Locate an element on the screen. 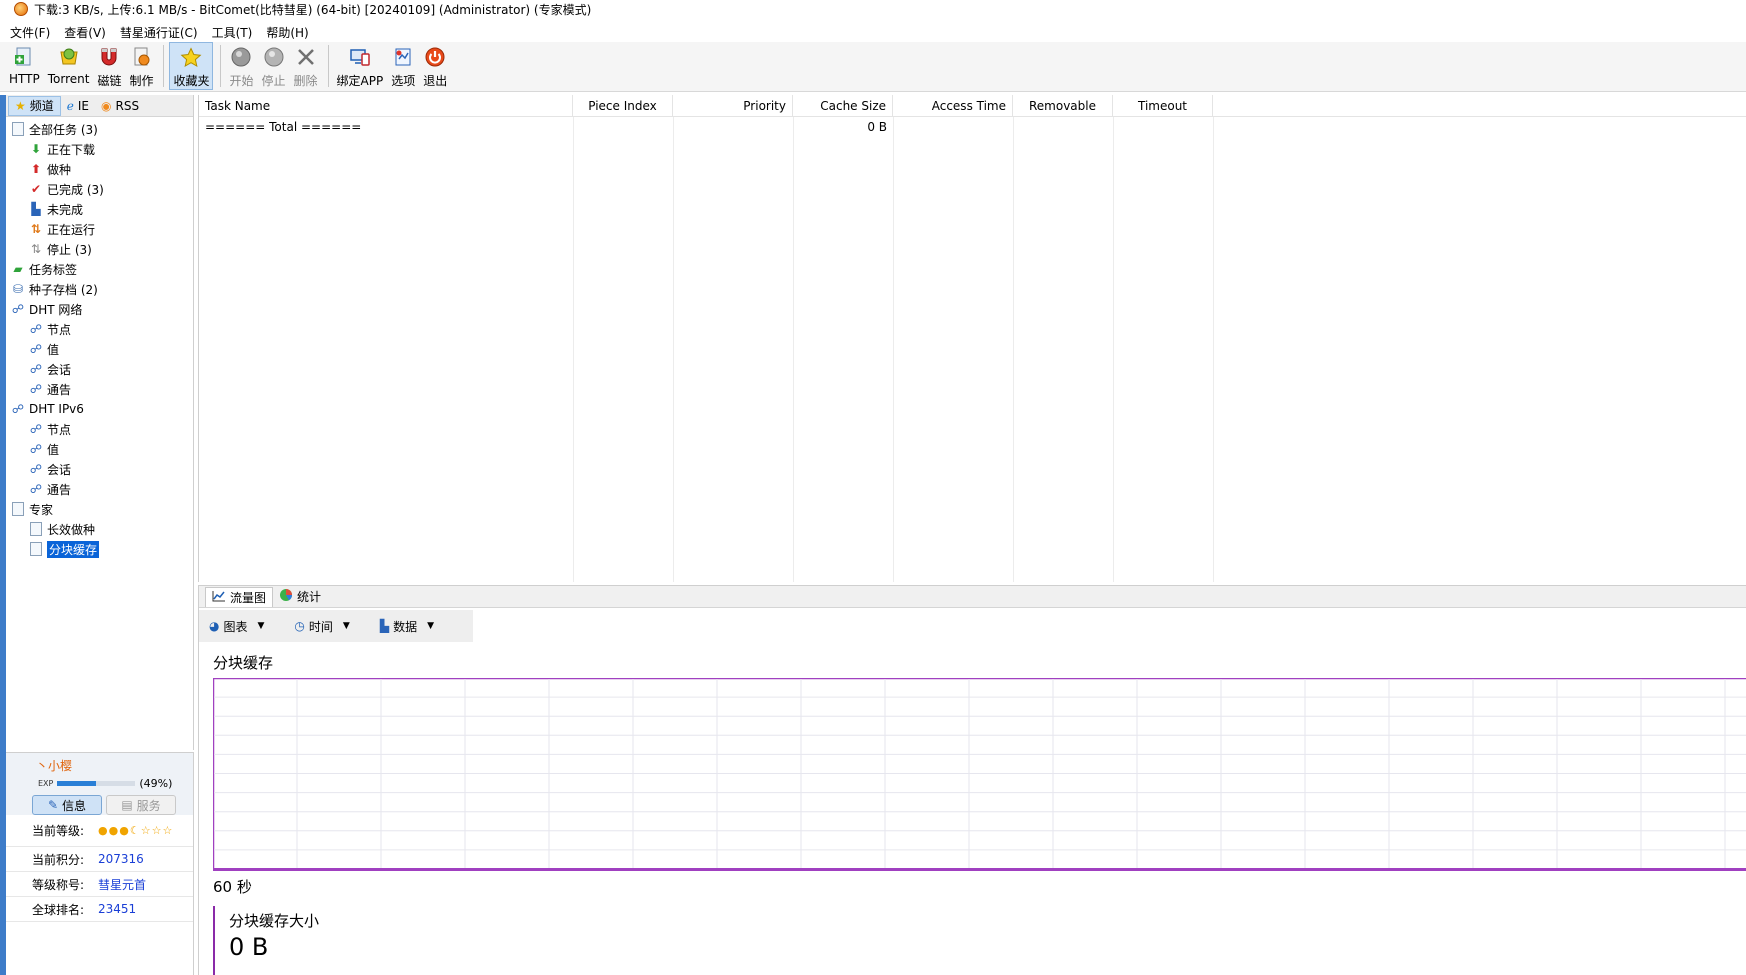 Image resolution: width=1746 pixels, height=975 pixels. time-dropdown: ◷ 时间 ▼ is located at coordinates (321, 626).